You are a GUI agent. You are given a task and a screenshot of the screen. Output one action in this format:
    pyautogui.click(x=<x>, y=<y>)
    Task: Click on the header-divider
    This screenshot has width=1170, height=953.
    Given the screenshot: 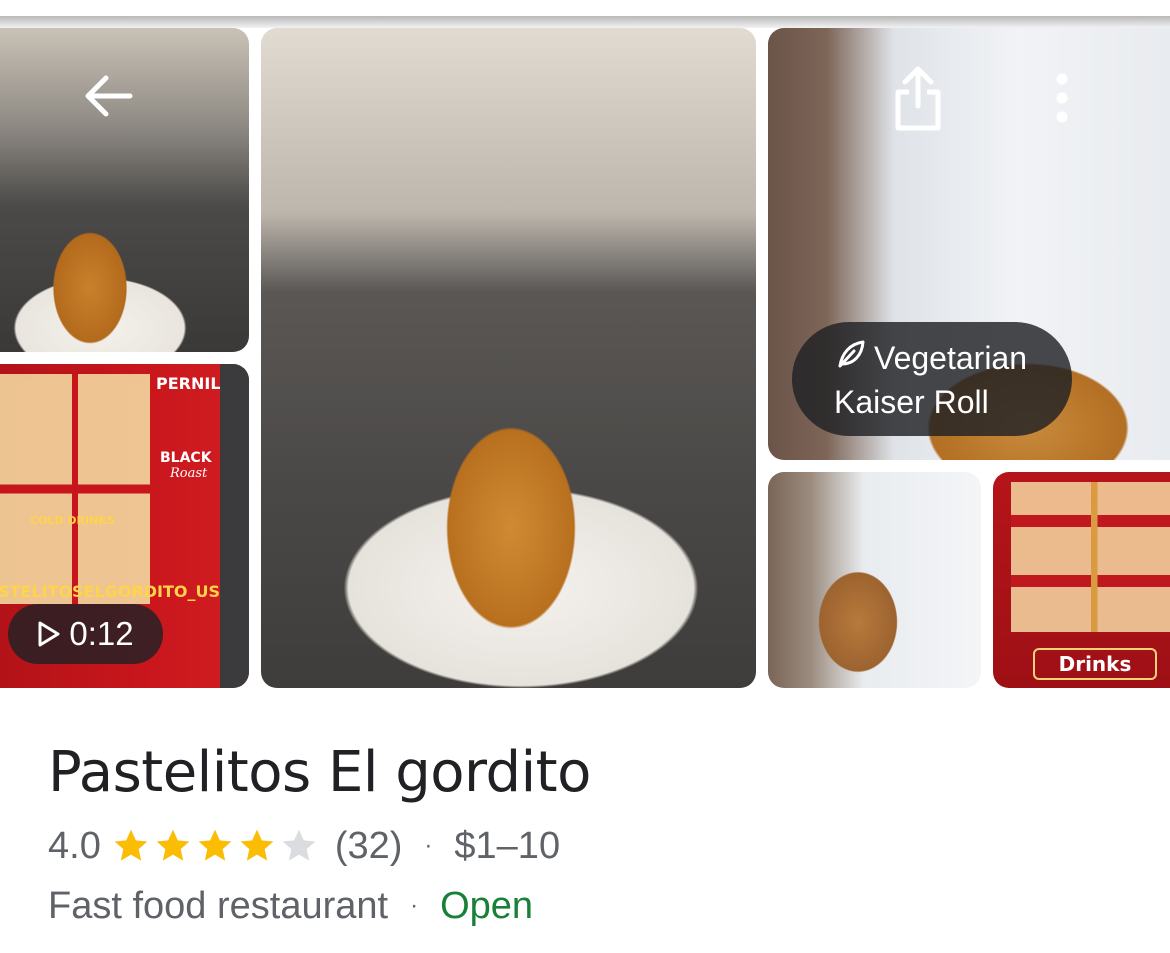 What is the action you would take?
    pyautogui.click(x=585, y=22)
    